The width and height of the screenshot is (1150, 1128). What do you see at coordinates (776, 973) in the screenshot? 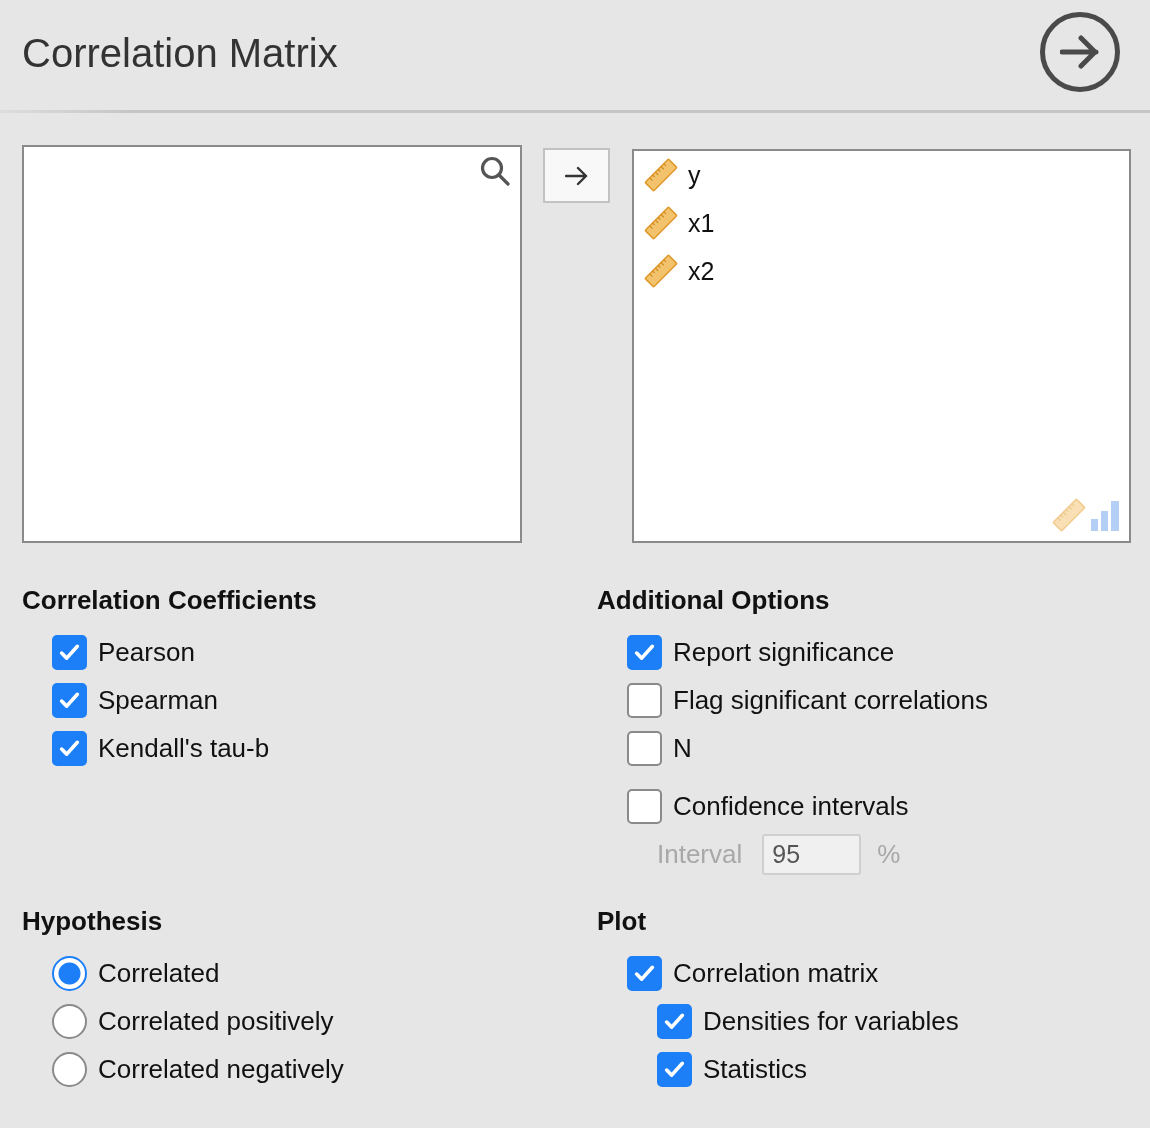
I see `checkbox-label: Correlation matrix` at bounding box center [776, 973].